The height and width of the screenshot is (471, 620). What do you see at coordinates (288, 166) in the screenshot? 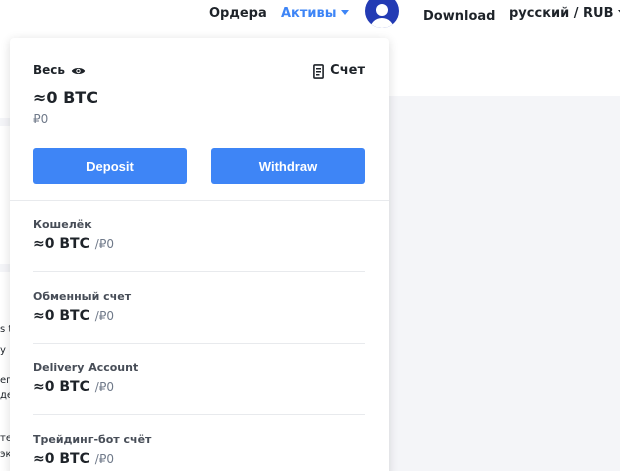
I see `withdraw-button: Withdraw` at bounding box center [288, 166].